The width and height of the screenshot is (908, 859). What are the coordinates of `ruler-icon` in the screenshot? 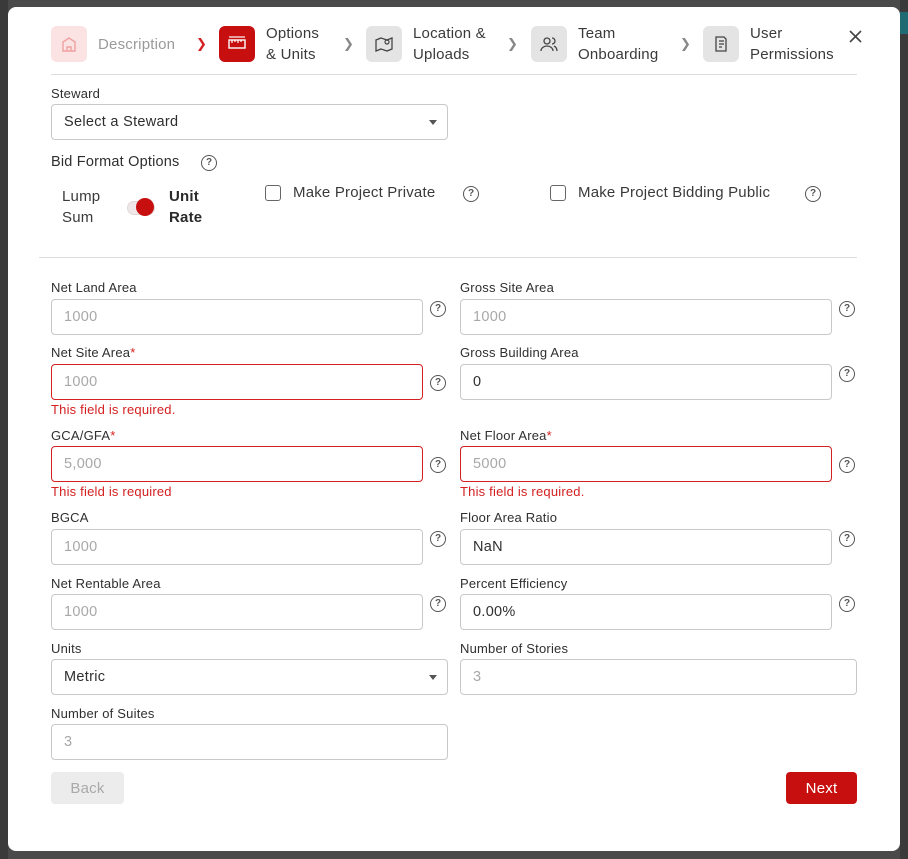 It's located at (237, 44).